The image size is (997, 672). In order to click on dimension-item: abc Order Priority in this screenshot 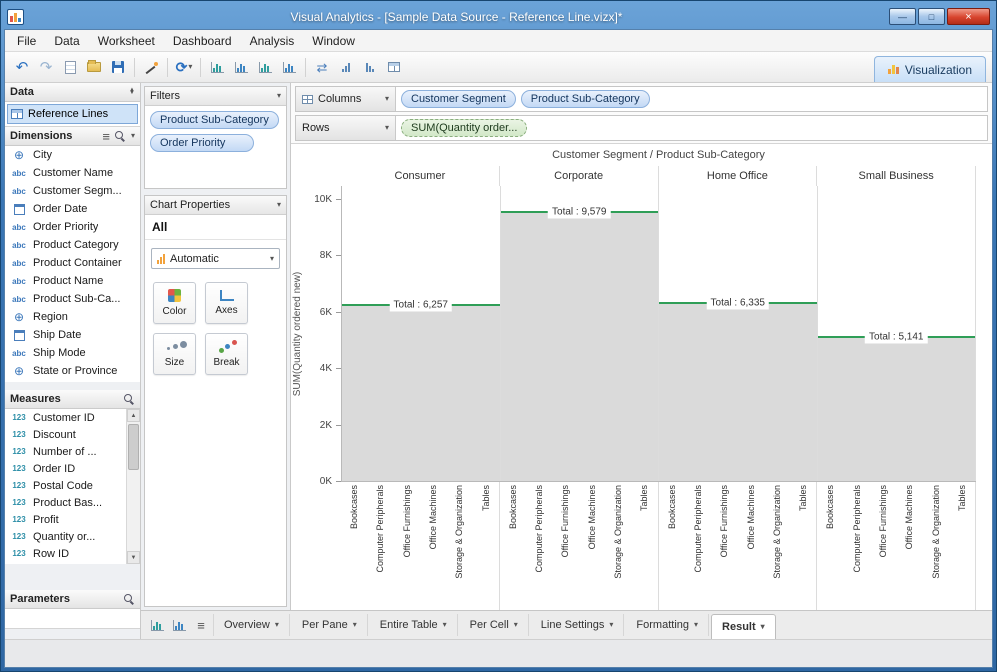, I will do `click(72, 227)`.